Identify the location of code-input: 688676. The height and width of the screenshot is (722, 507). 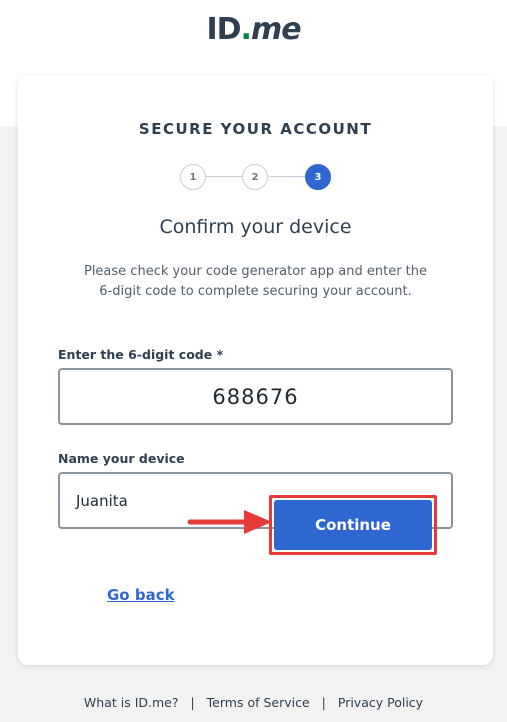
(255, 396).